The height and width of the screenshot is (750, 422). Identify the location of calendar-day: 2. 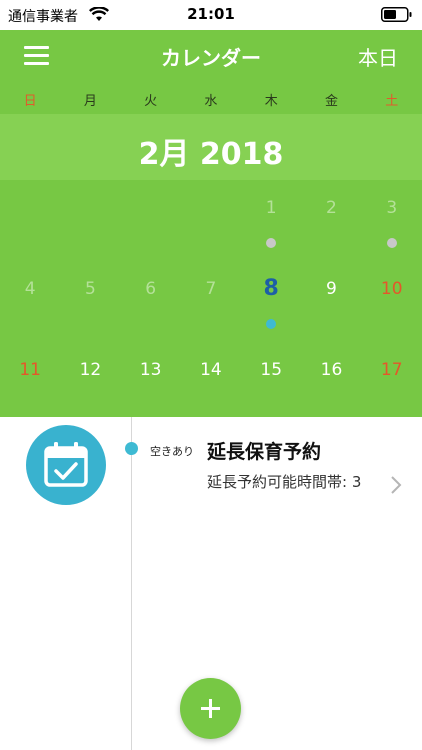
(331, 220).